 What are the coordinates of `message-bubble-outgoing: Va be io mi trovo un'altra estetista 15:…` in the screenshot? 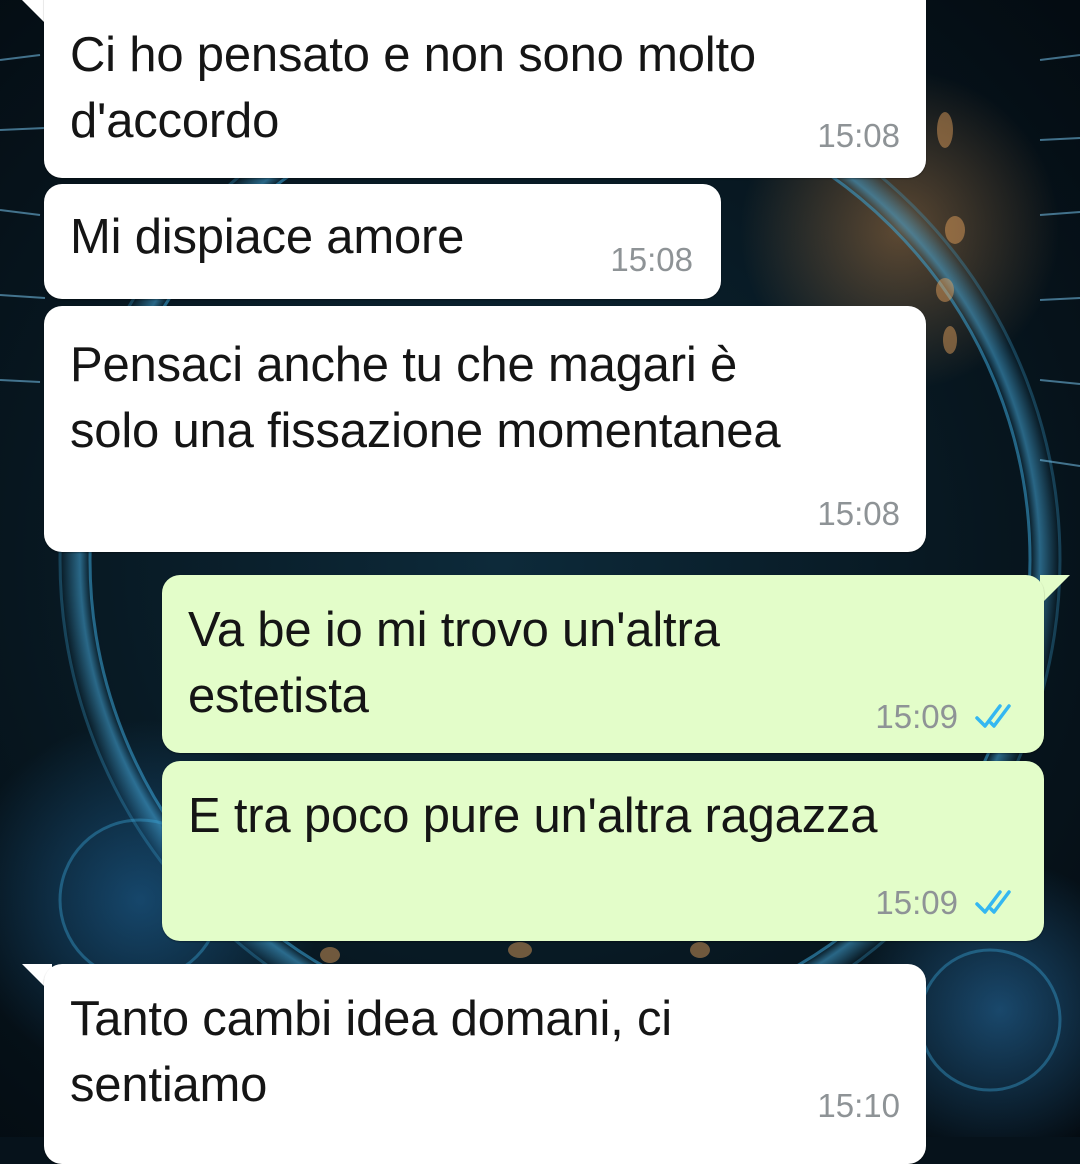 It's located at (603, 664).